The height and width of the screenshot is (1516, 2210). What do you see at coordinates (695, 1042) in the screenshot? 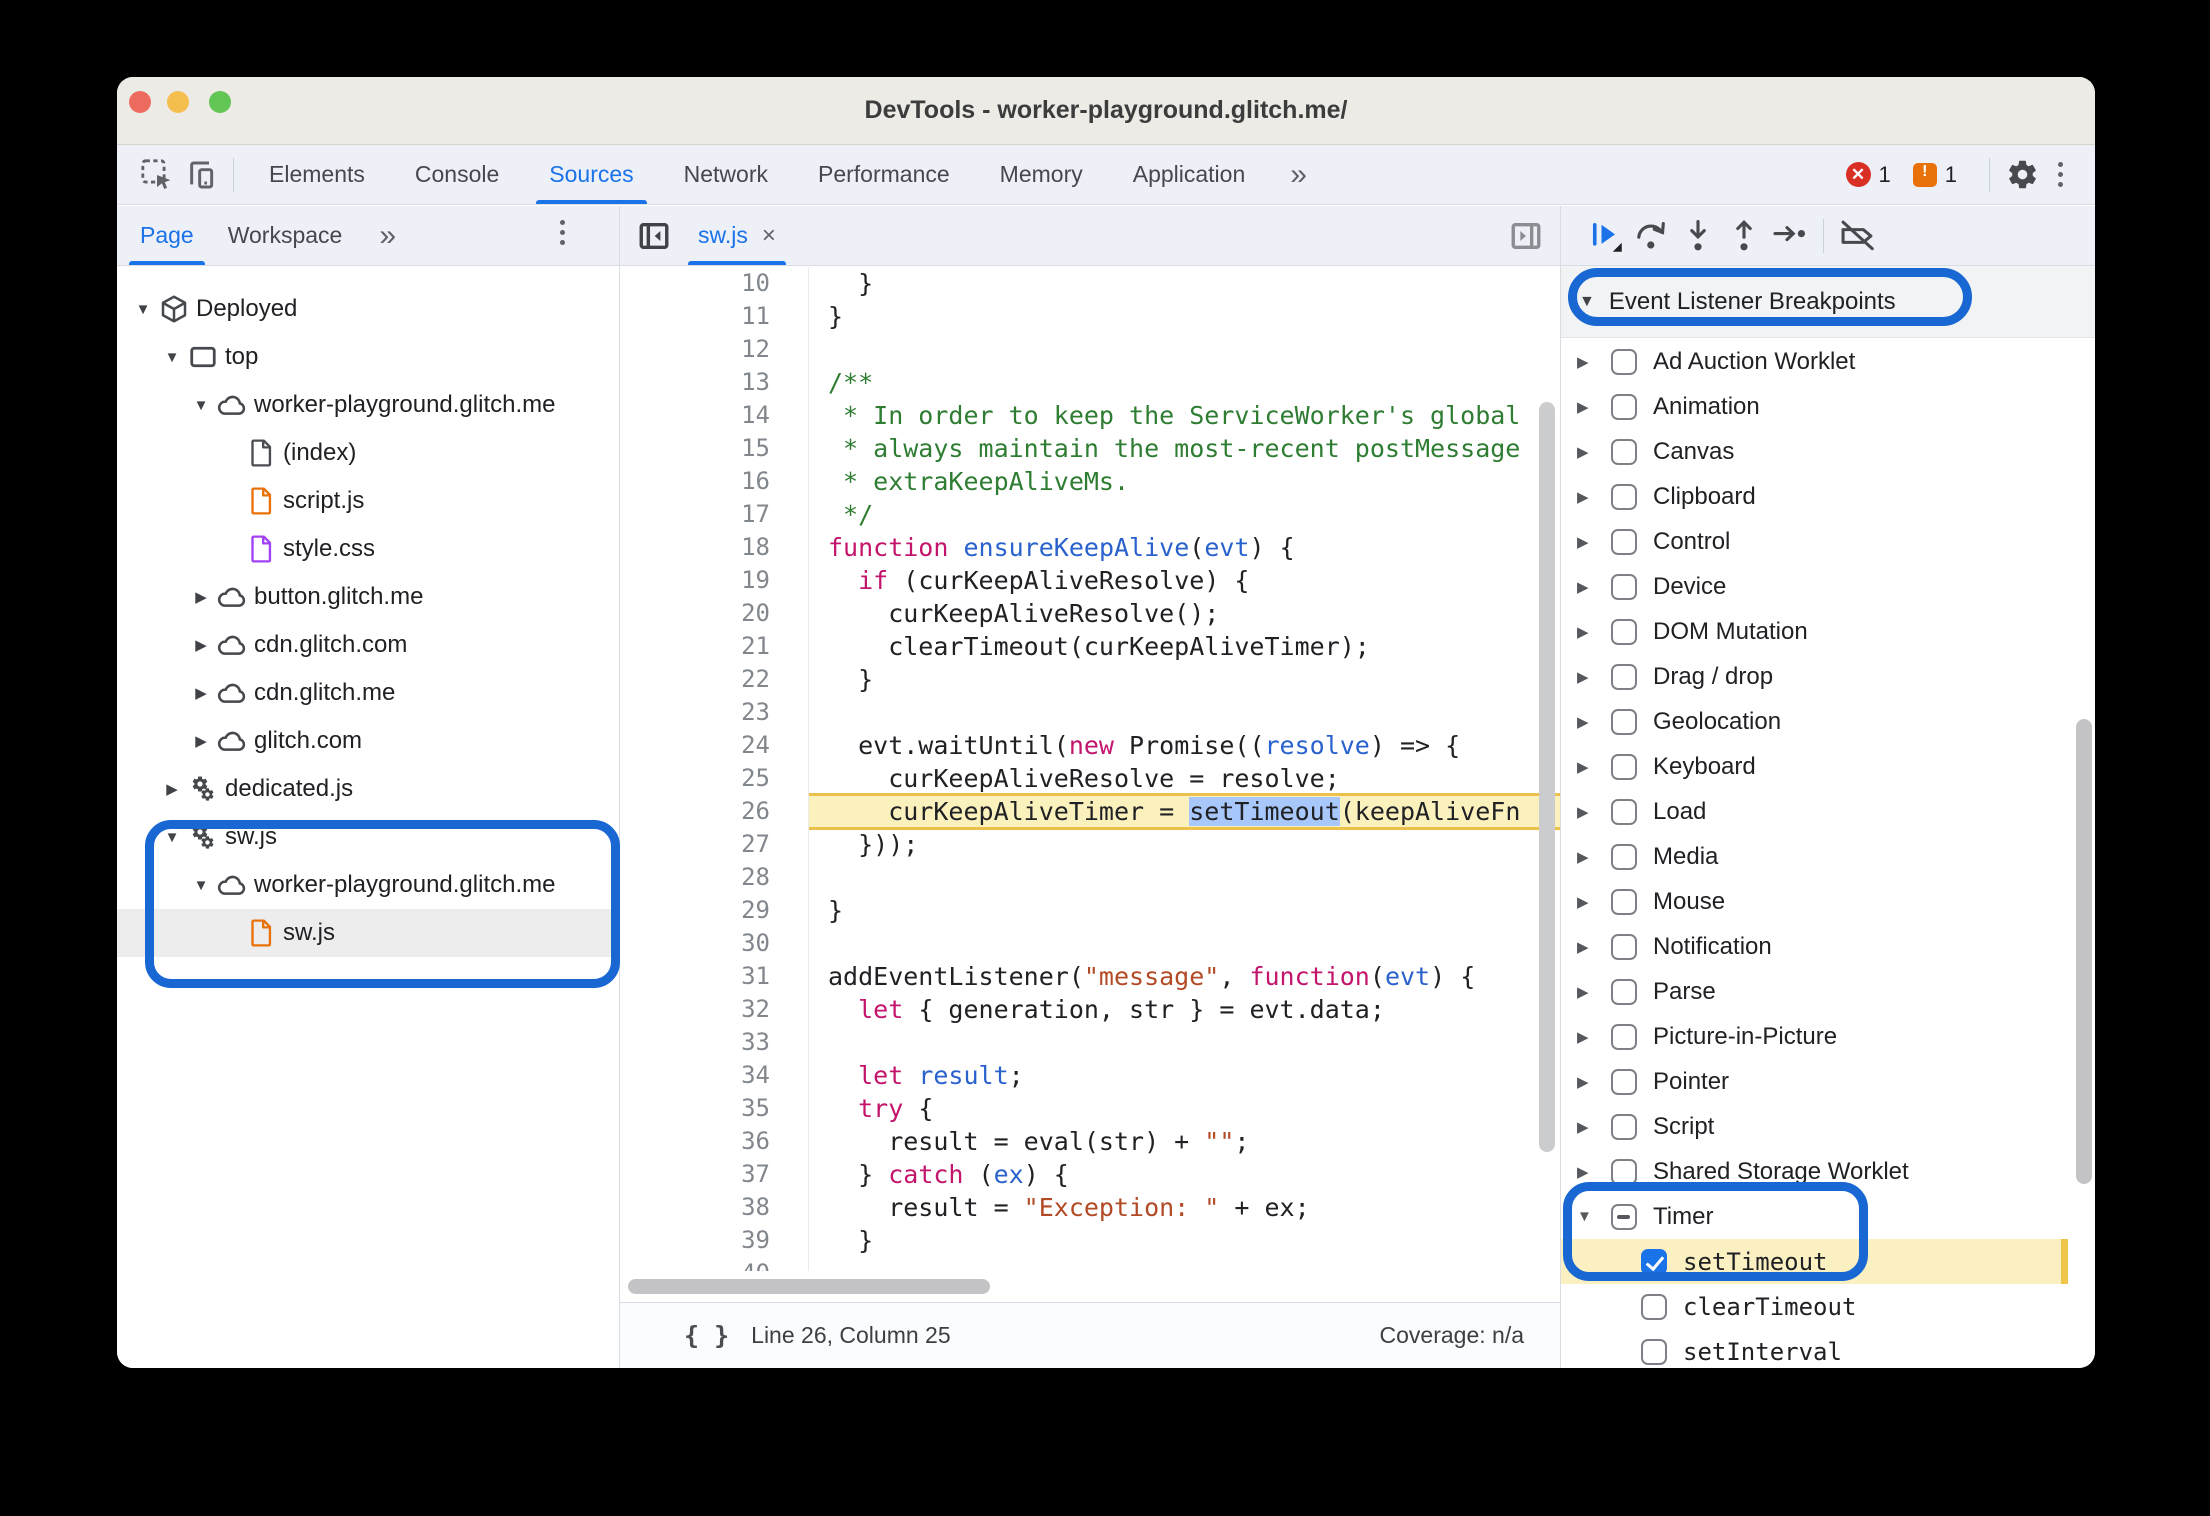
I see `line-number: 33` at bounding box center [695, 1042].